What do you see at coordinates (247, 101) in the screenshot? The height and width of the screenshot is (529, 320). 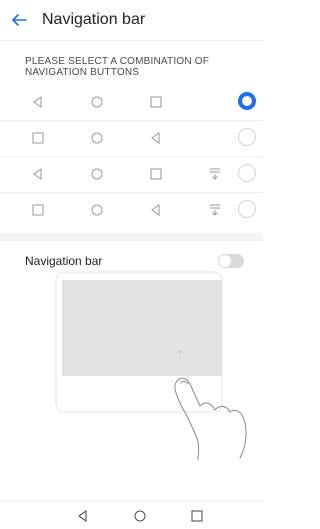 I see `radio-button-selected` at bounding box center [247, 101].